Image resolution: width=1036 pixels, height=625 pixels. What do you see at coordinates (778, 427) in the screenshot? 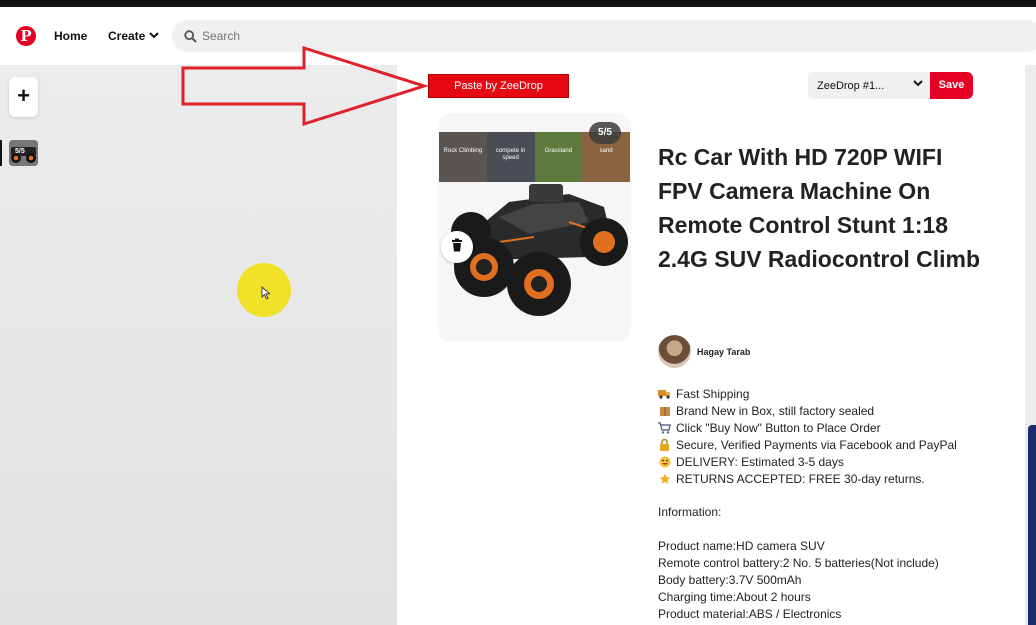
I see `feature-text: Click "Buy Now" Button to Place Order` at bounding box center [778, 427].